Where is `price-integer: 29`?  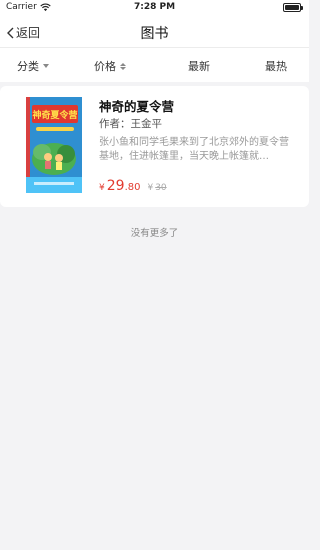 price-integer: 29 is located at coordinates (115, 186).